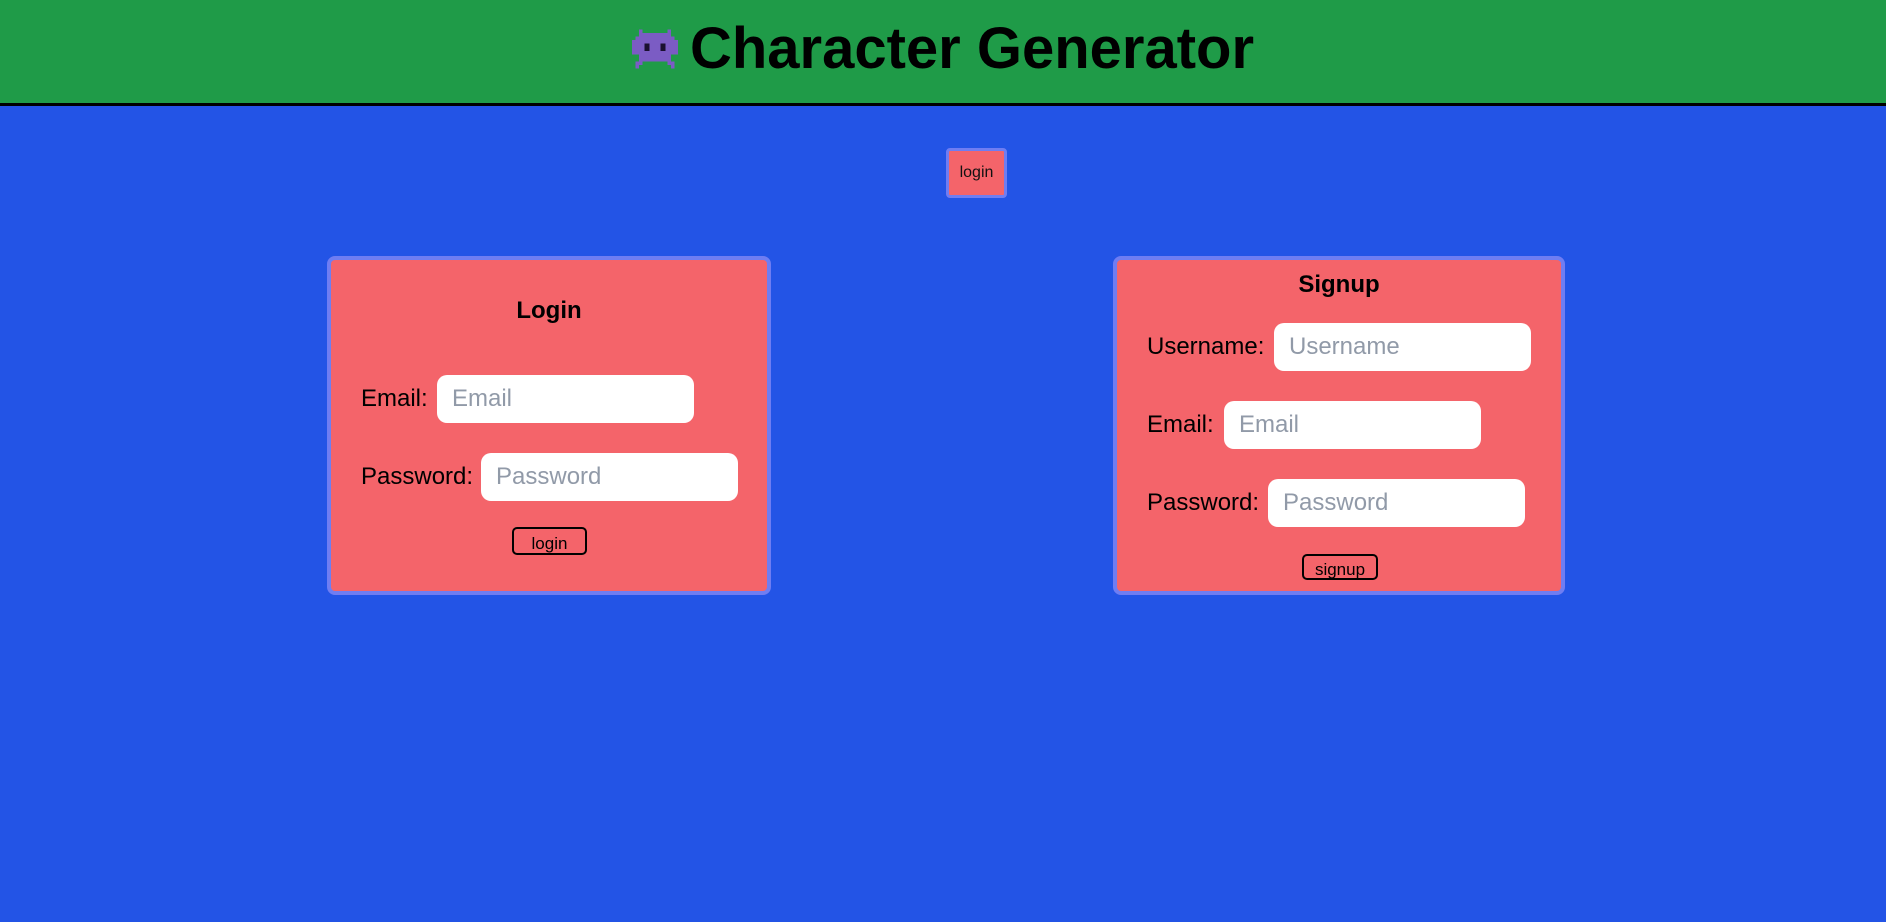 The image size is (1886, 922). I want to click on alien-monster-icon, so click(654, 43).